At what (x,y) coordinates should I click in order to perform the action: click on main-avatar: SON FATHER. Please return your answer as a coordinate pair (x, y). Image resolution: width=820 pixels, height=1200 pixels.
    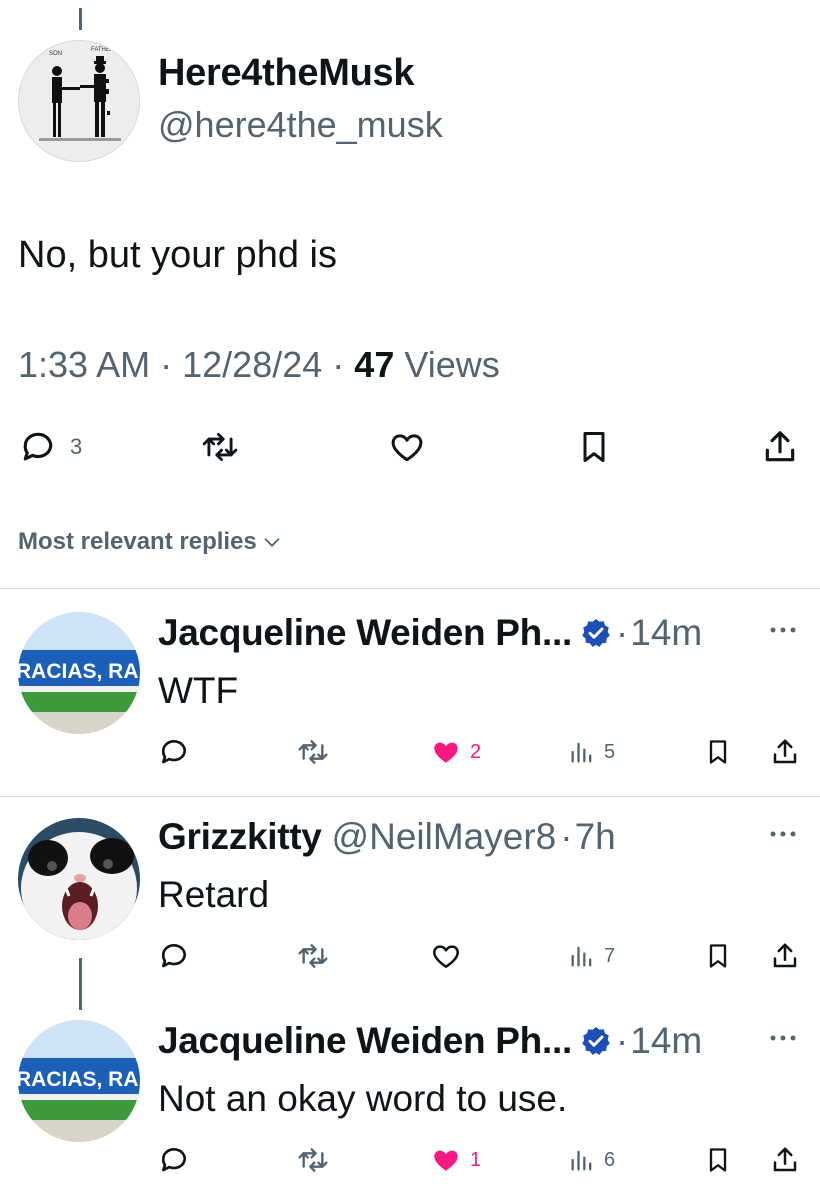
    Looking at the image, I should click on (79, 101).